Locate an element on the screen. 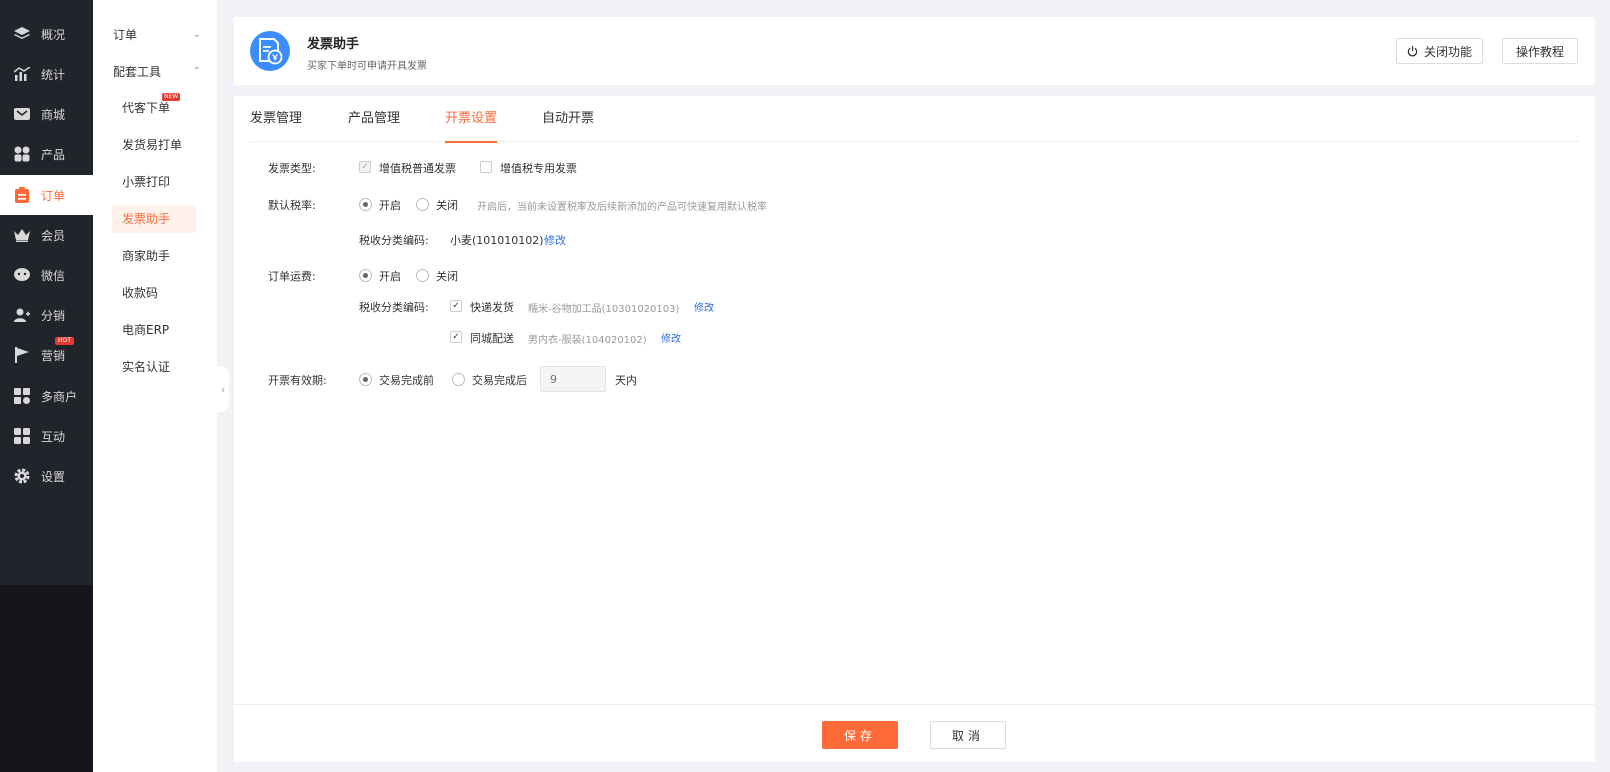 This screenshot has height=772, width=1610. validity-after-label: 交易完成后 is located at coordinates (499, 380).